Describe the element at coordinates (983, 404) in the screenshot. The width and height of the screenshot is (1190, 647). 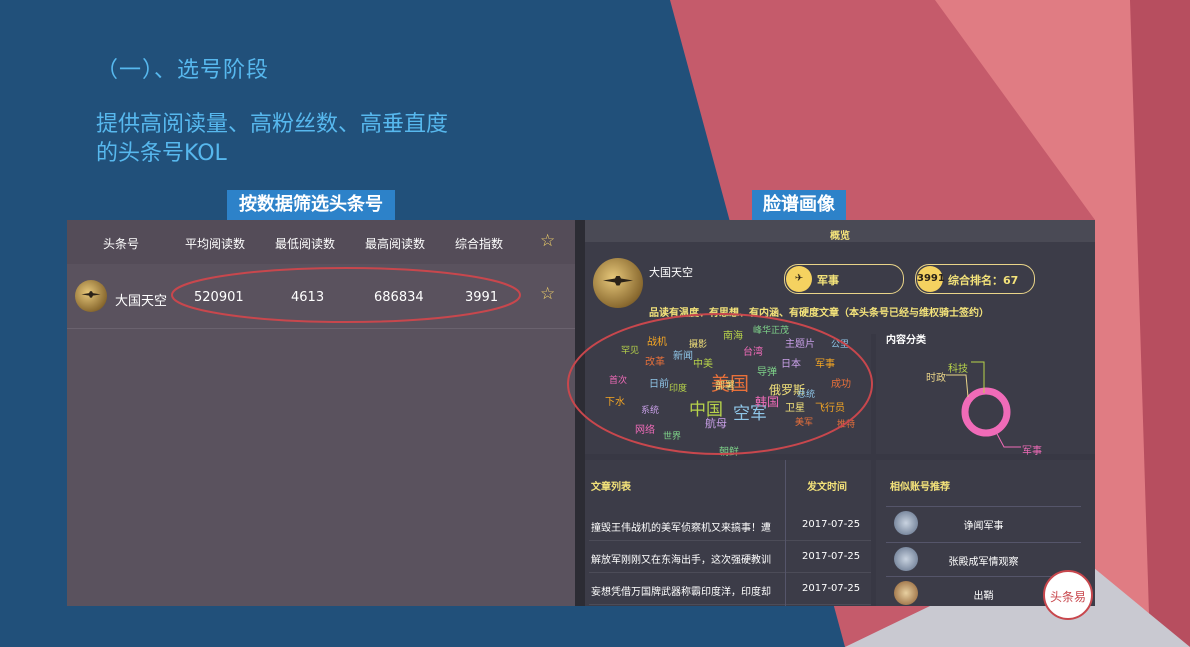
I see `category-ring-chart` at that location.